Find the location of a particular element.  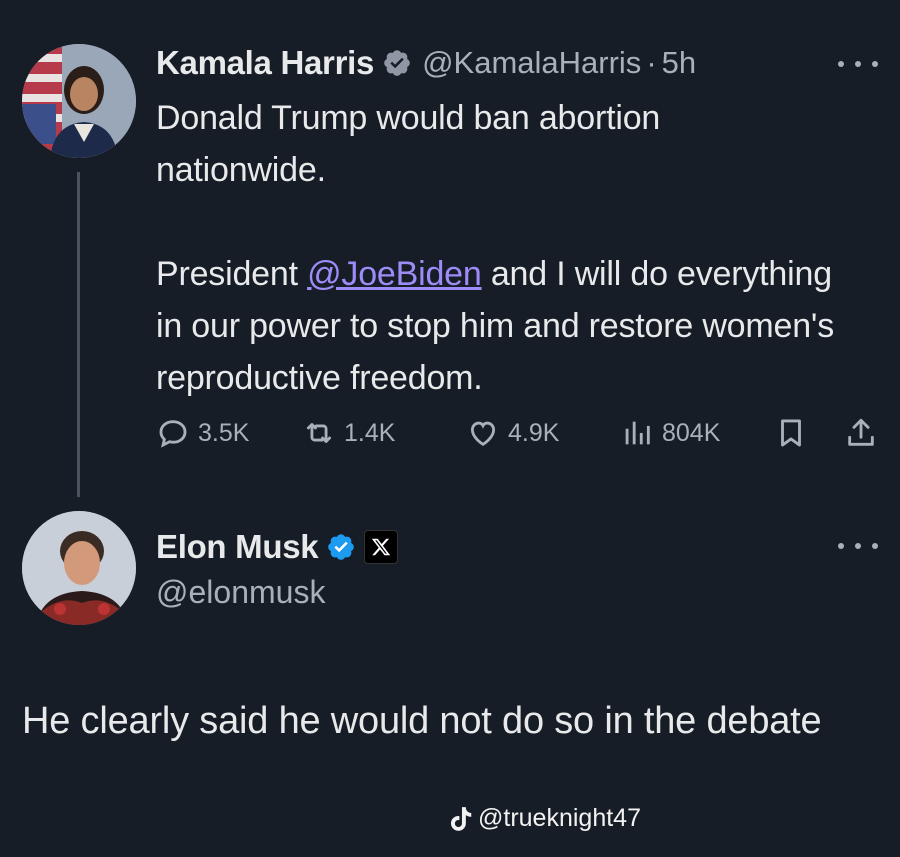

thread-line is located at coordinates (78, 334).